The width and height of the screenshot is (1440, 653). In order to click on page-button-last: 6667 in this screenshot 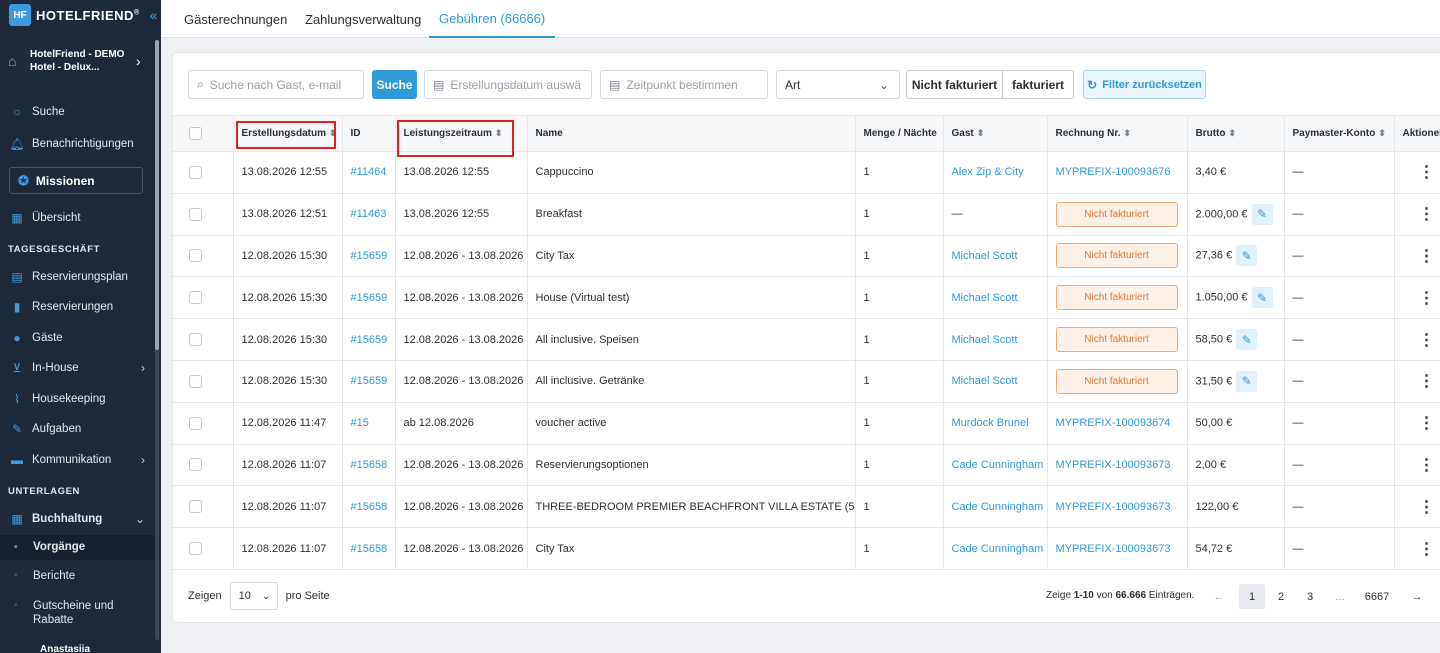, I will do `click(1377, 596)`.